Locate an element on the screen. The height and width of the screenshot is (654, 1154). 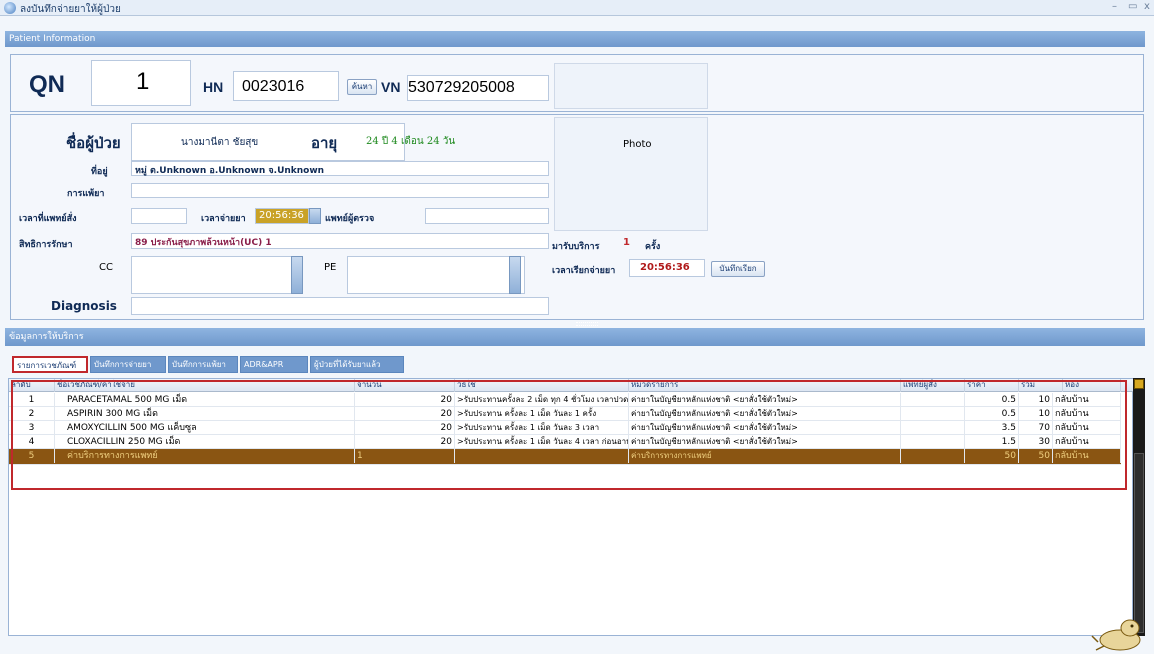
vn-field: 530729205008 is located at coordinates (478, 88).